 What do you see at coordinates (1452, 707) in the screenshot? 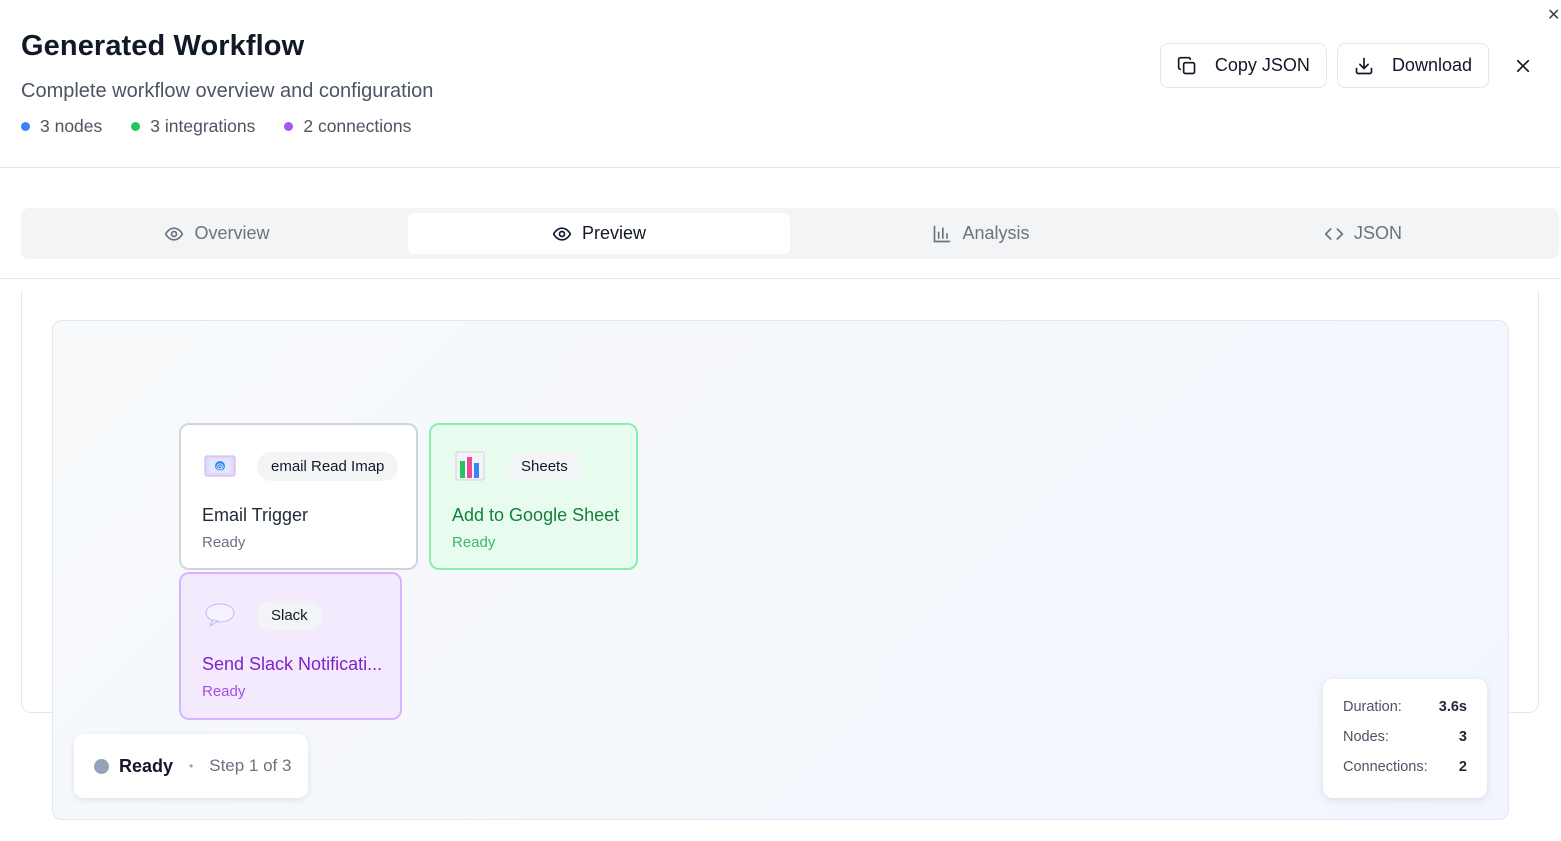
I see `metric-value: 3.6s` at bounding box center [1452, 707].